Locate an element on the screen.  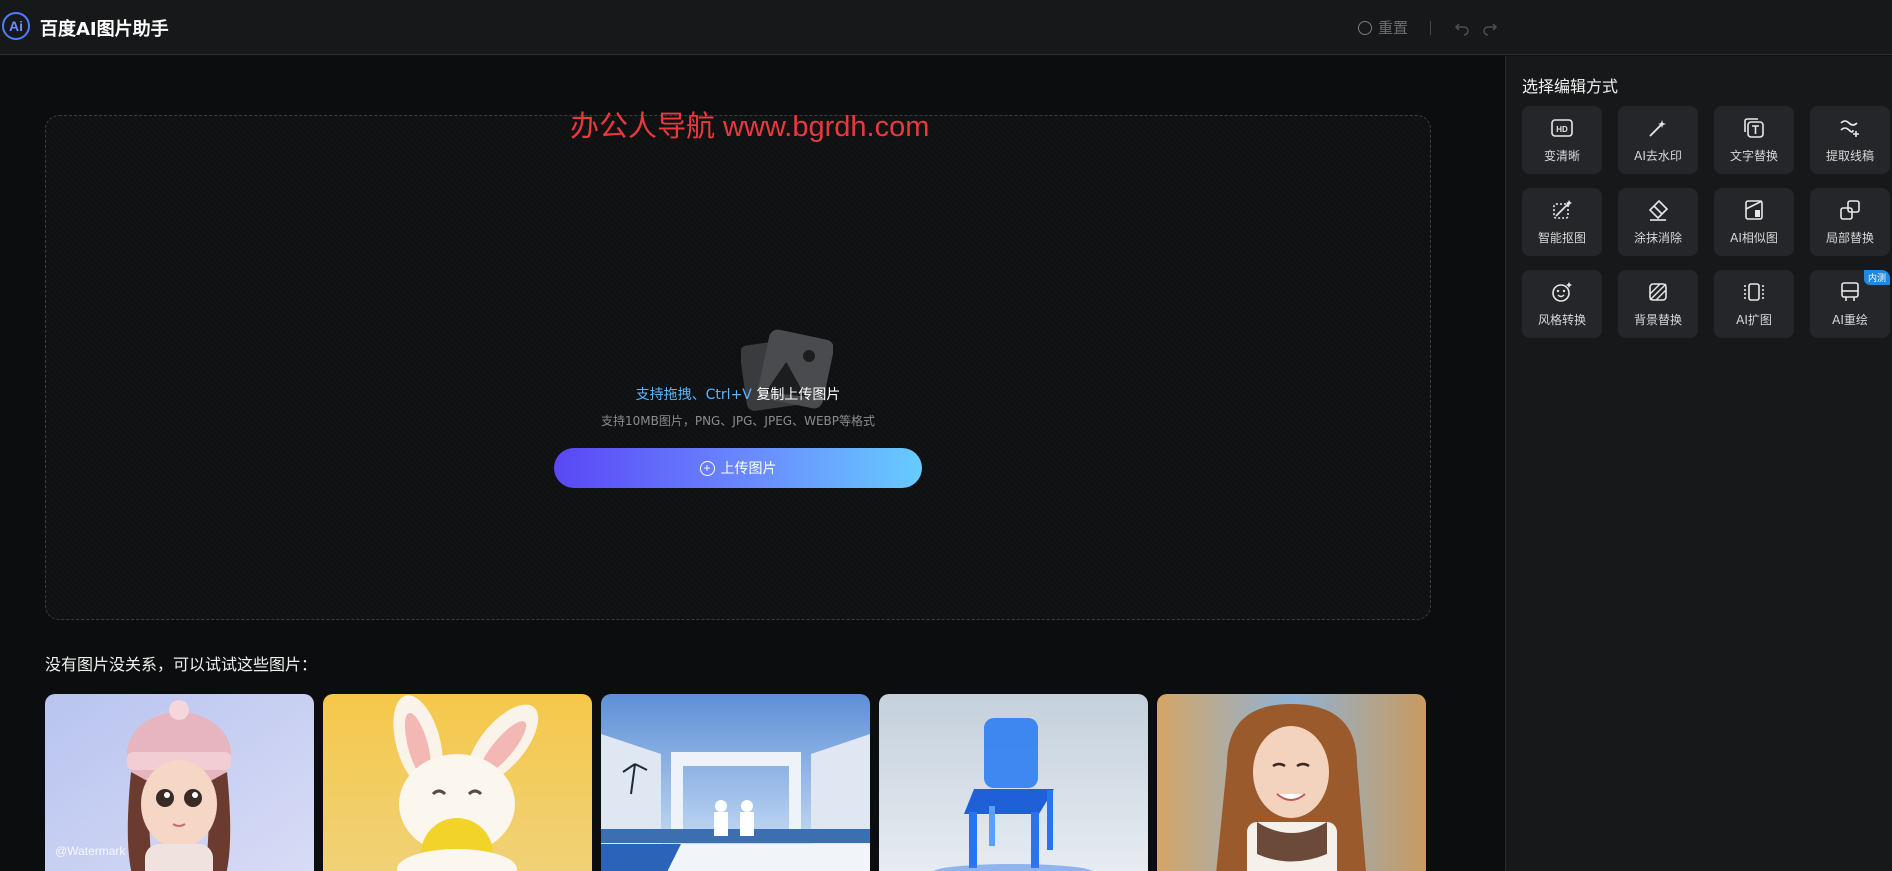
reset-icon is located at coordinates (1365, 27).